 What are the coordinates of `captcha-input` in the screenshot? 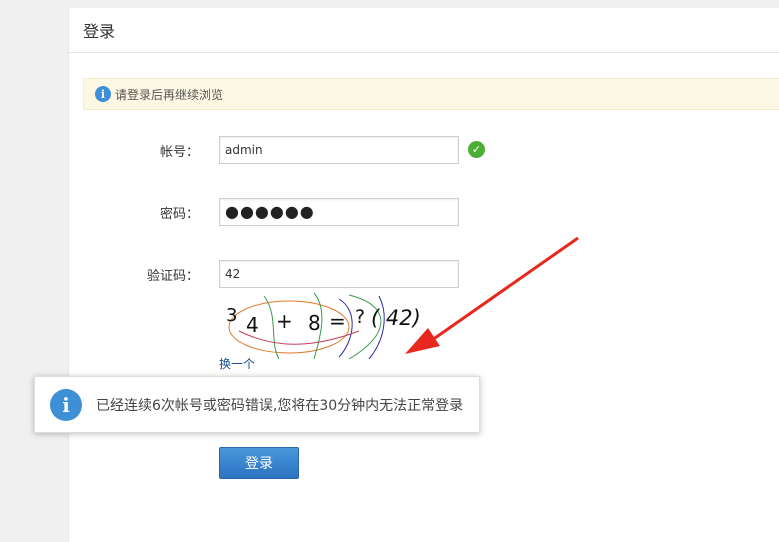 It's located at (339, 274).